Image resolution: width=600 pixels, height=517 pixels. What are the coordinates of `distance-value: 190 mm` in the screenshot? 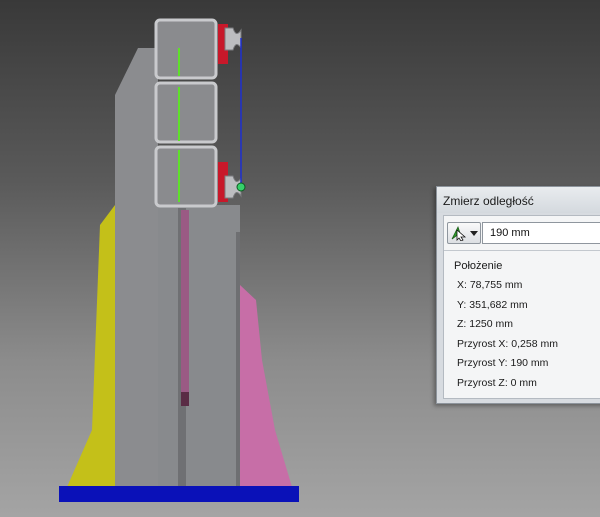 It's located at (510, 233).